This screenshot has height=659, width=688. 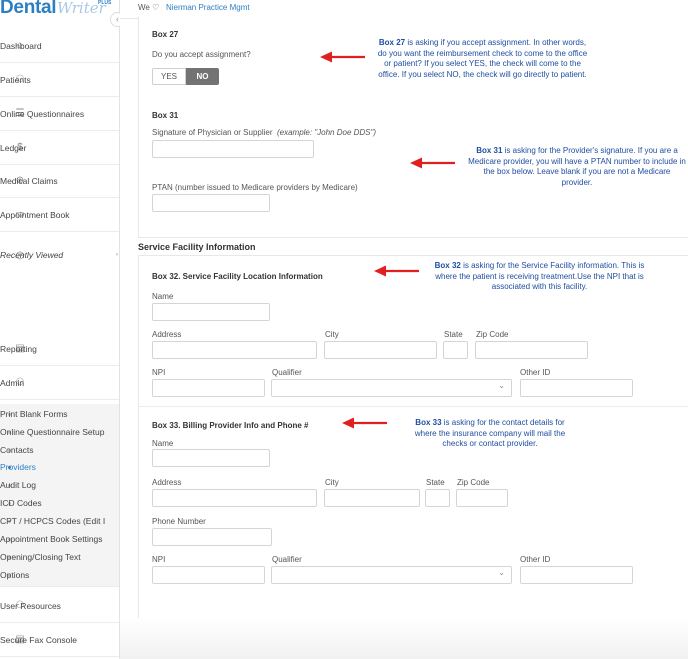 I want to click on submenu-item-appointment-book-settings: Appointment Book Settings, so click(x=51, y=539).